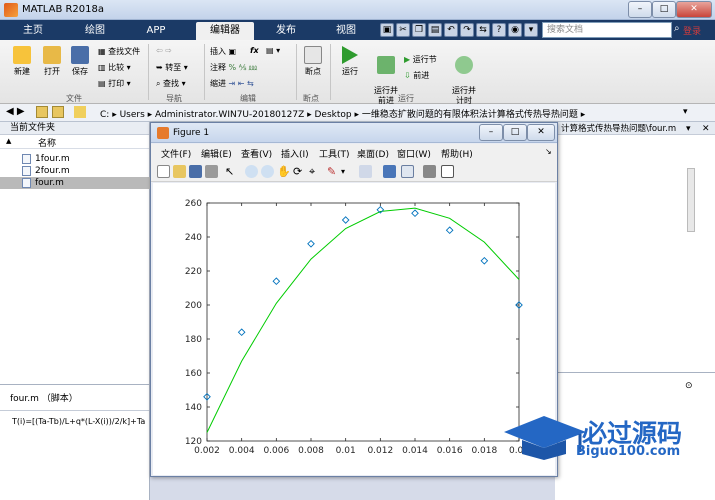 The width and height of the screenshot is (715, 500). What do you see at coordinates (216, 153) in the screenshot?
I see `menu-edit: 编辑(E)` at bounding box center [216, 153].